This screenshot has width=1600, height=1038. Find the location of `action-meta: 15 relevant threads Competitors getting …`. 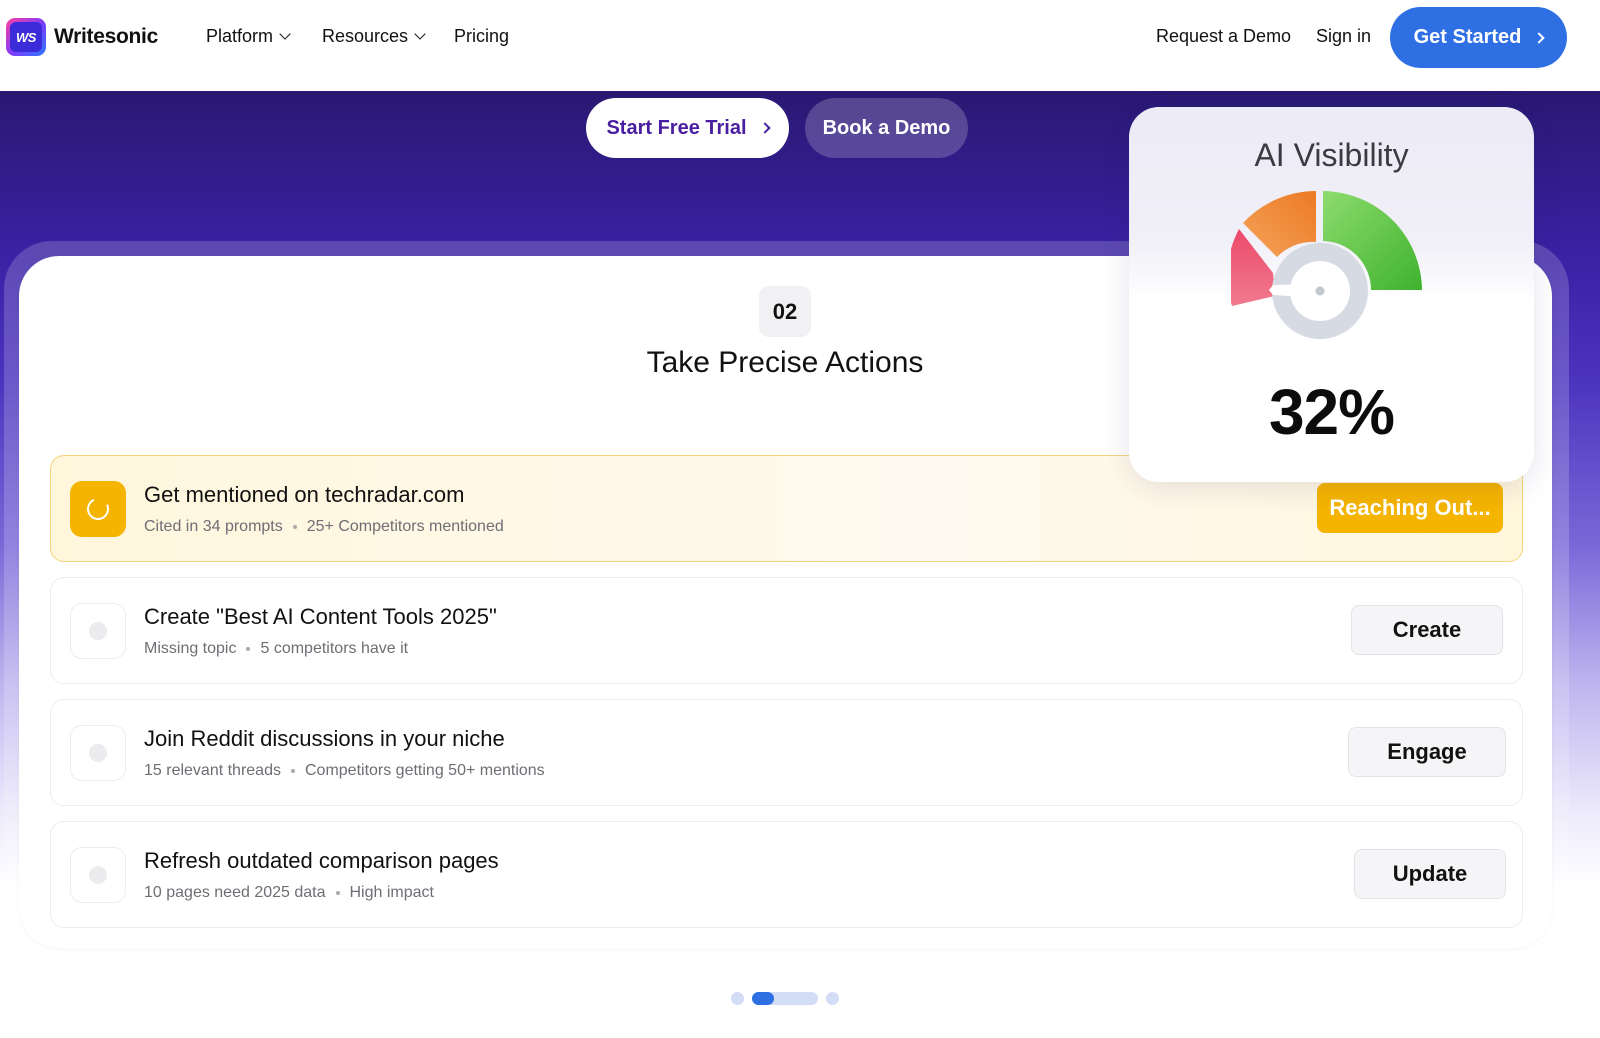

action-meta: 15 relevant threads Competitors getting … is located at coordinates (344, 770).